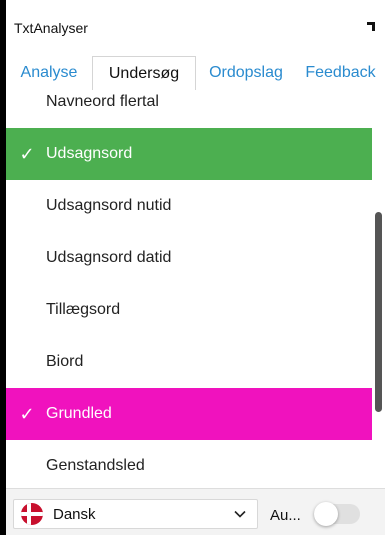 This screenshot has width=385, height=535. Describe the element at coordinates (79, 413) in the screenshot. I see `list-item-label: Grundled` at that location.